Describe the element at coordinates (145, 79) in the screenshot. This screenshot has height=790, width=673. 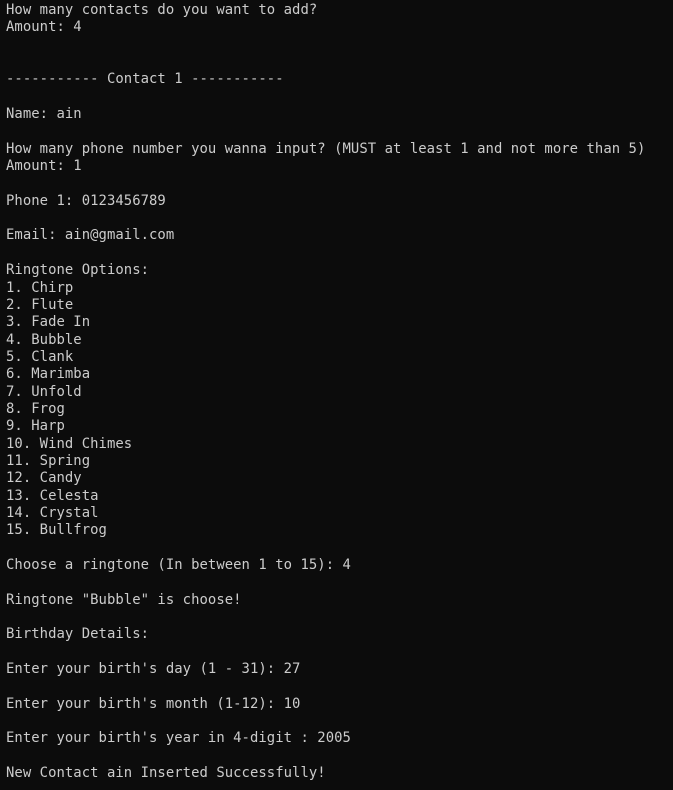
I see `contact-header: ----------- Contact 1 -----------` at that location.